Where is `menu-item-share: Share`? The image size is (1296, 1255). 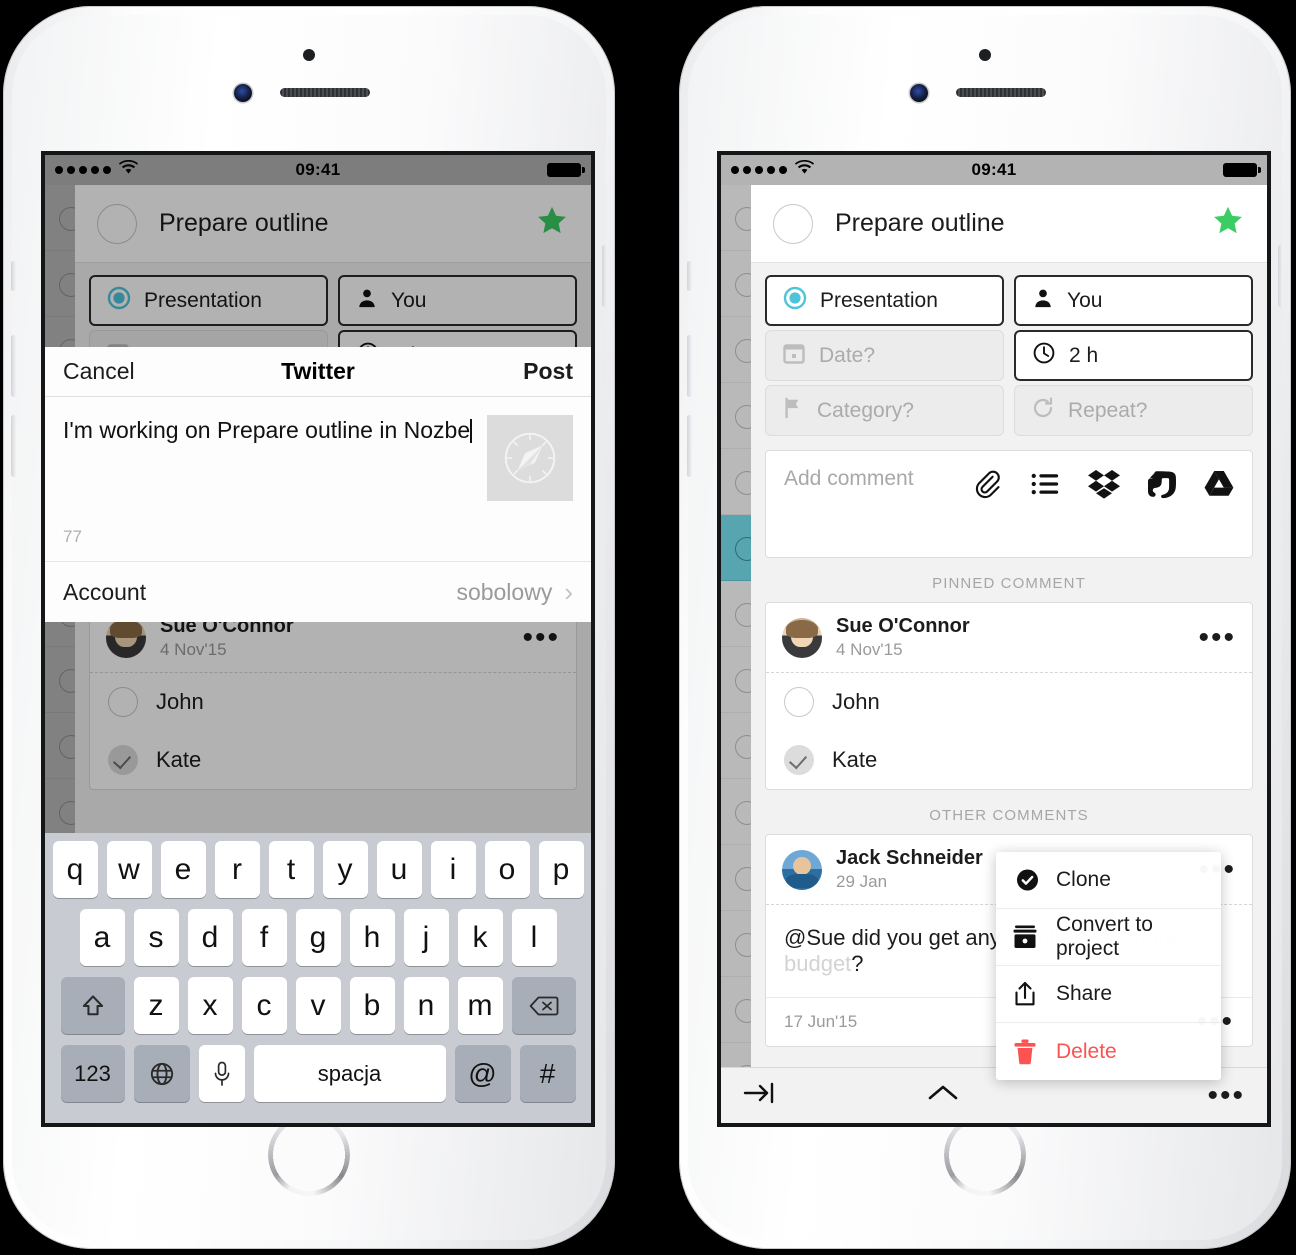
menu-item-share: Share is located at coordinates (1108, 994).